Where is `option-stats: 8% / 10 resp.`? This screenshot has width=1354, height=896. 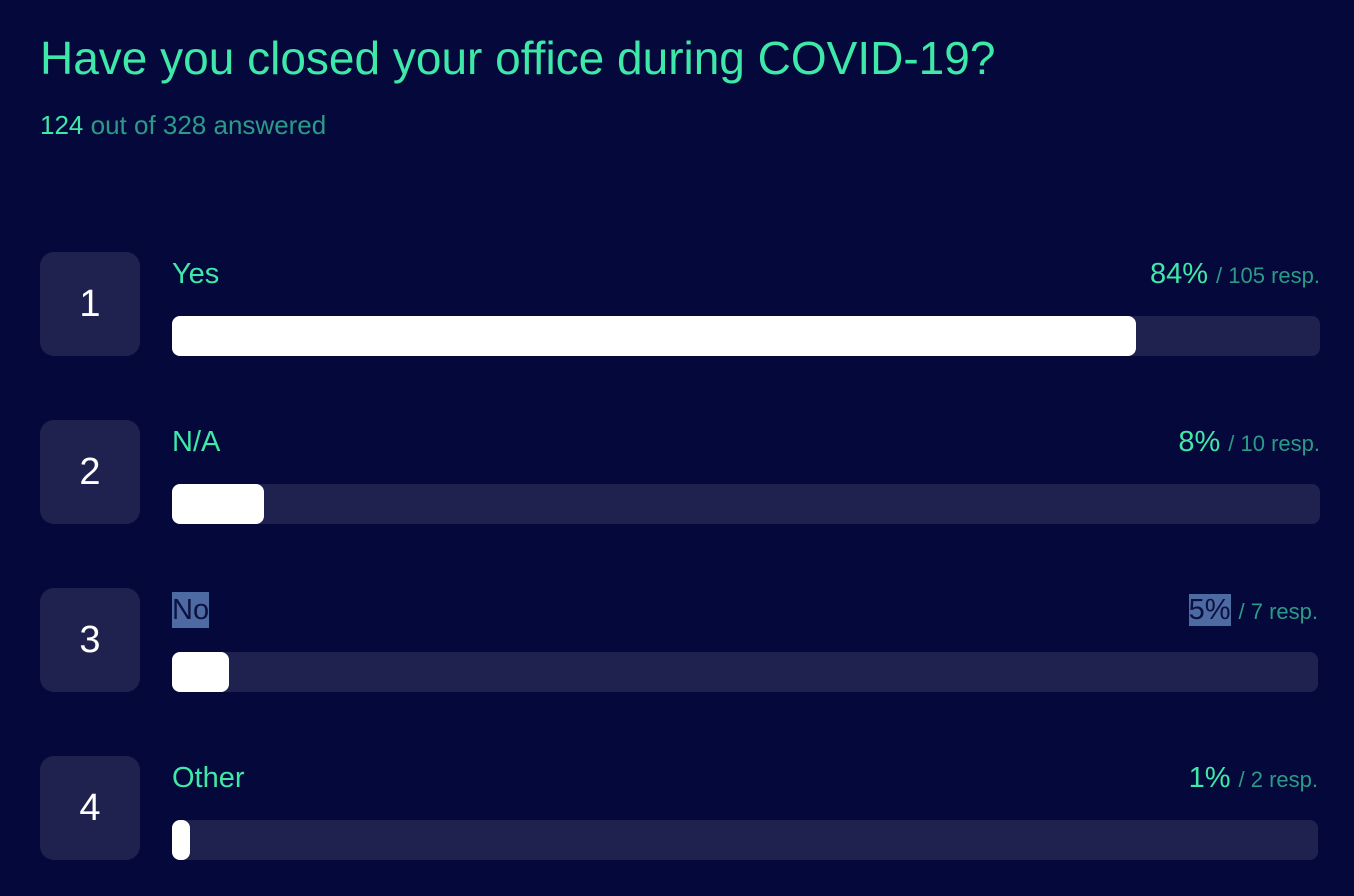
option-stats: 8% / 10 resp. is located at coordinates (1249, 444).